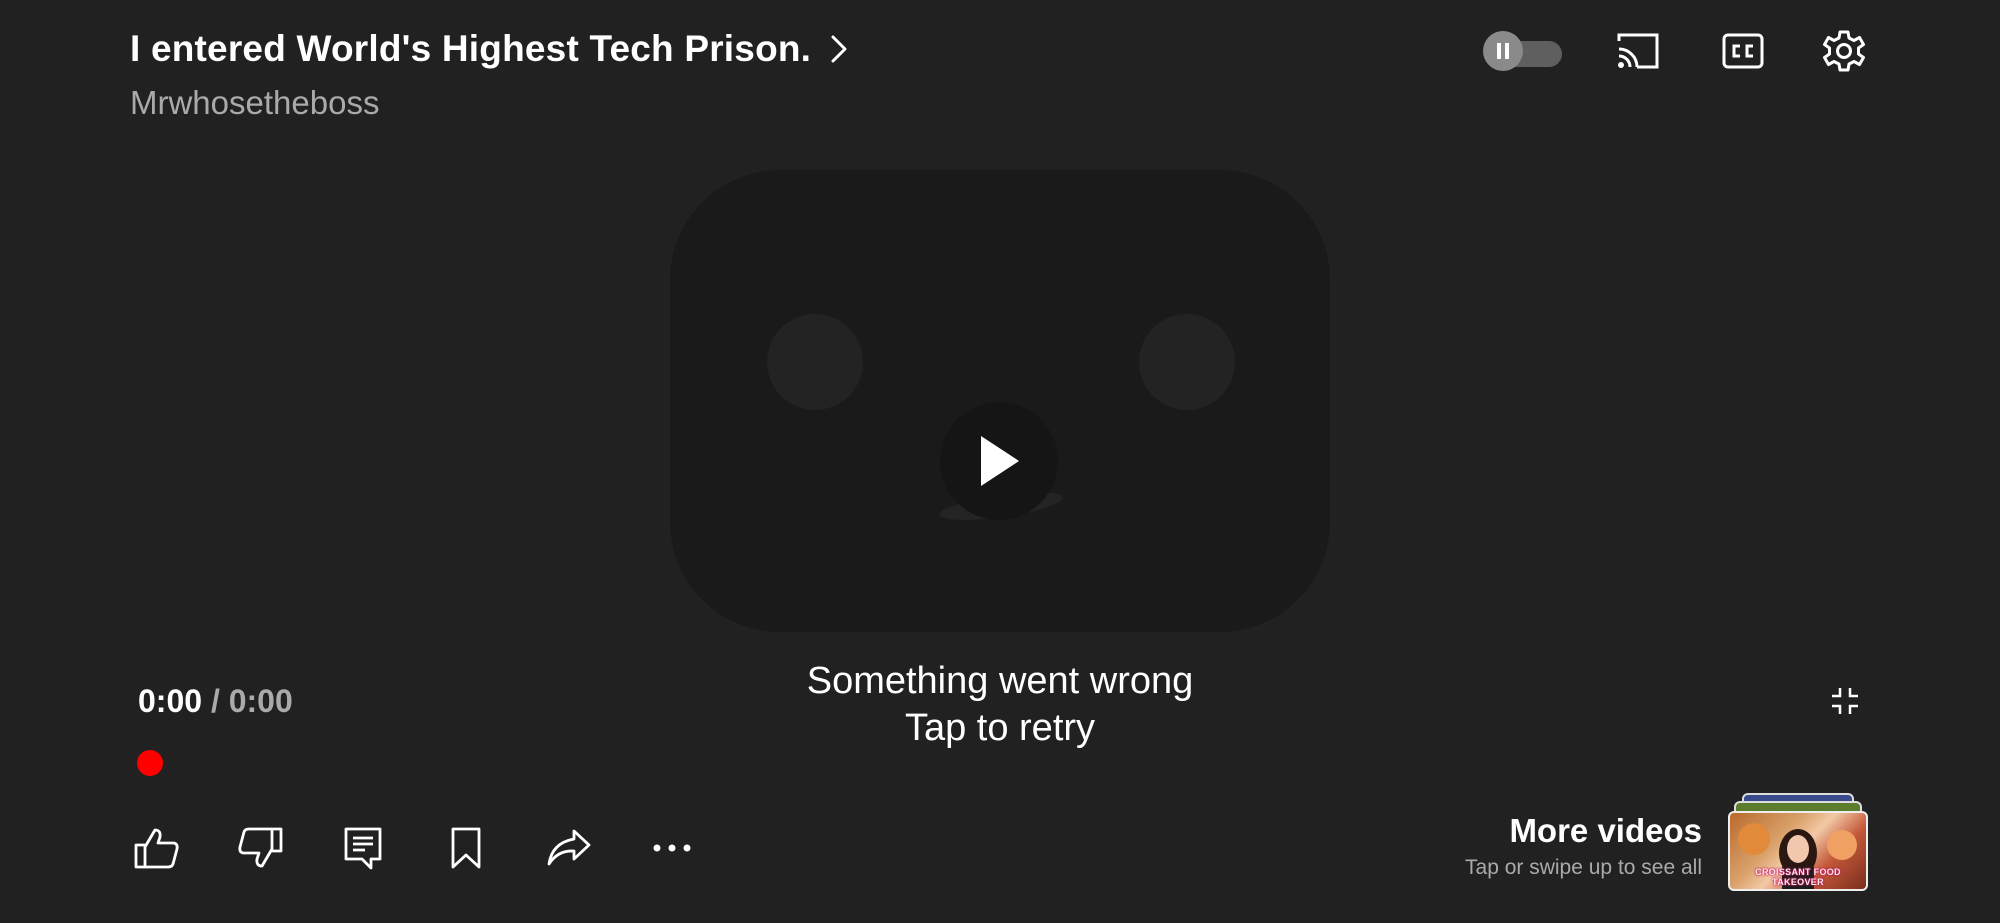 The image size is (2000, 923). I want to click on thumbs-down-icon, so click(260, 848).